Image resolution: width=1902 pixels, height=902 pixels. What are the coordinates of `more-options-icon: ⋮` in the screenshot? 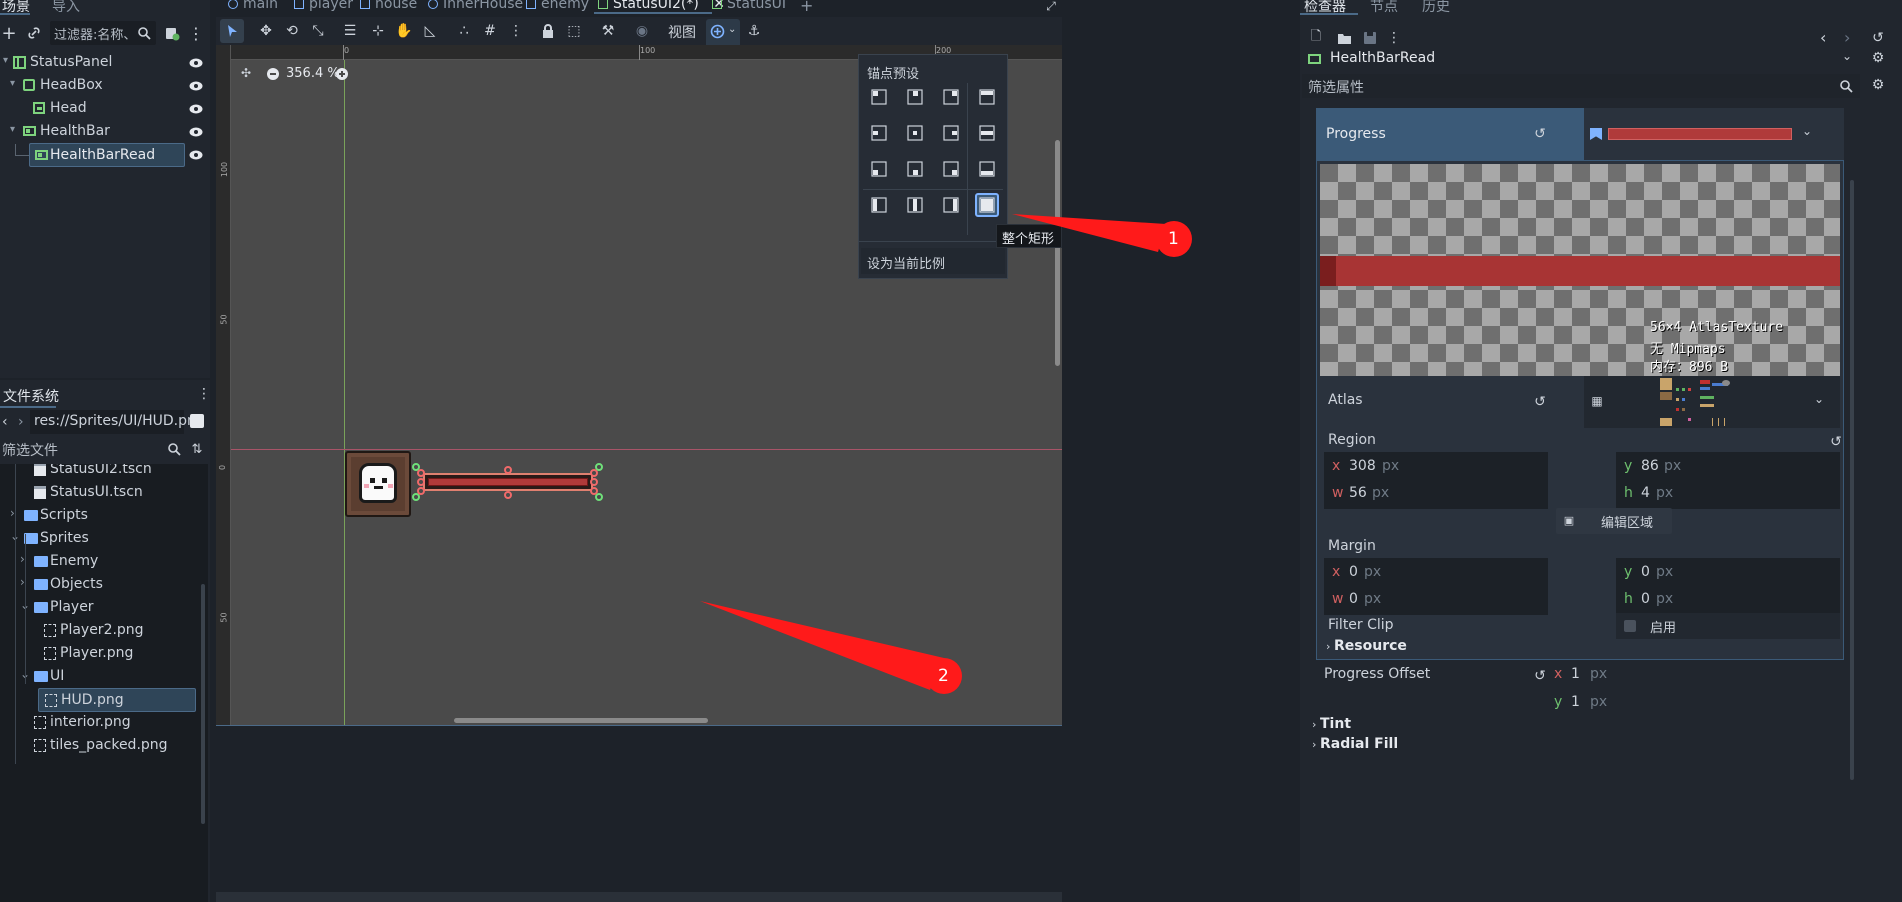 It's located at (1394, 38).